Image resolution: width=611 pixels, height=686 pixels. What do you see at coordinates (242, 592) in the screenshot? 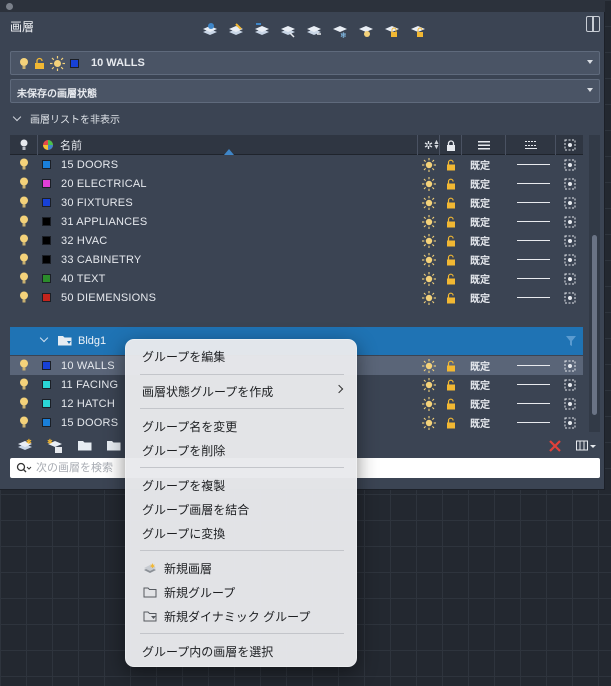
I see `menu-item-new-group: 新規グループ` at bounding box center [242, 592].